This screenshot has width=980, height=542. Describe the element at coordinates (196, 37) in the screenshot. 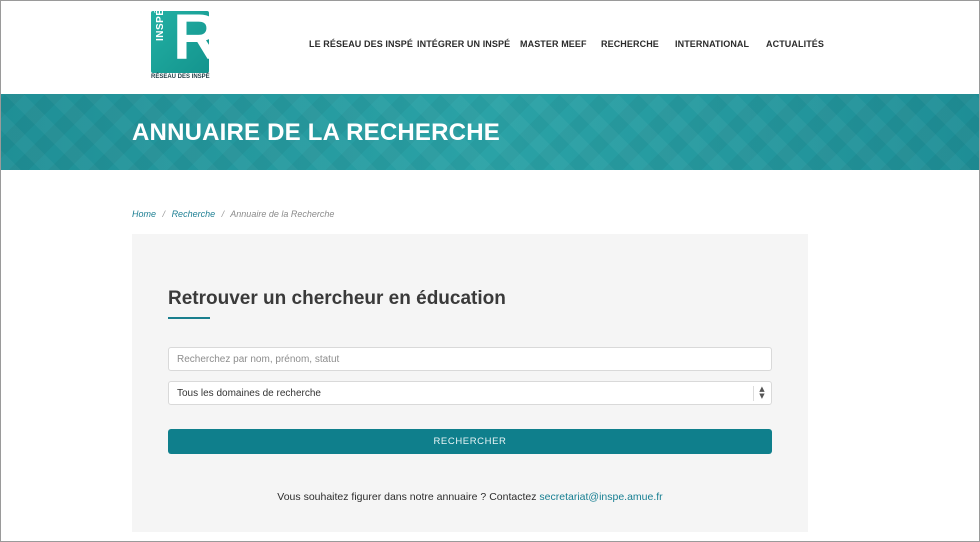

I see `logo-letter: R` at that location.